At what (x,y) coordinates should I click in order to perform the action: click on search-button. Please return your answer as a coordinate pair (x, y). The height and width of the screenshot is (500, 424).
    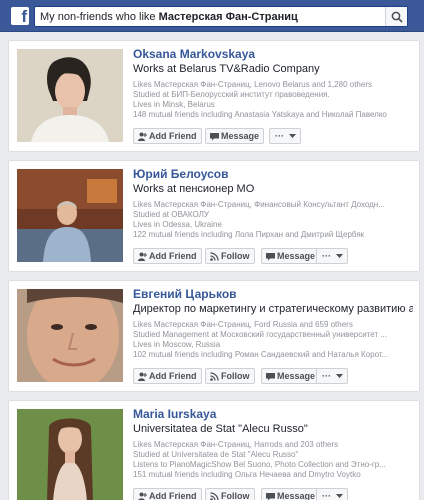
    Looking at the image, I should click on (396, 16).